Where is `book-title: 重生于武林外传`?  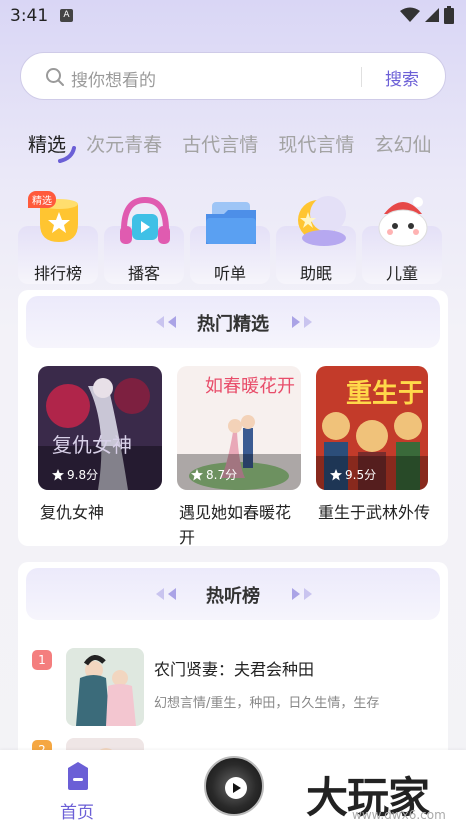
book-title: 重生于武林外传 is located at coordinates (374, 512).